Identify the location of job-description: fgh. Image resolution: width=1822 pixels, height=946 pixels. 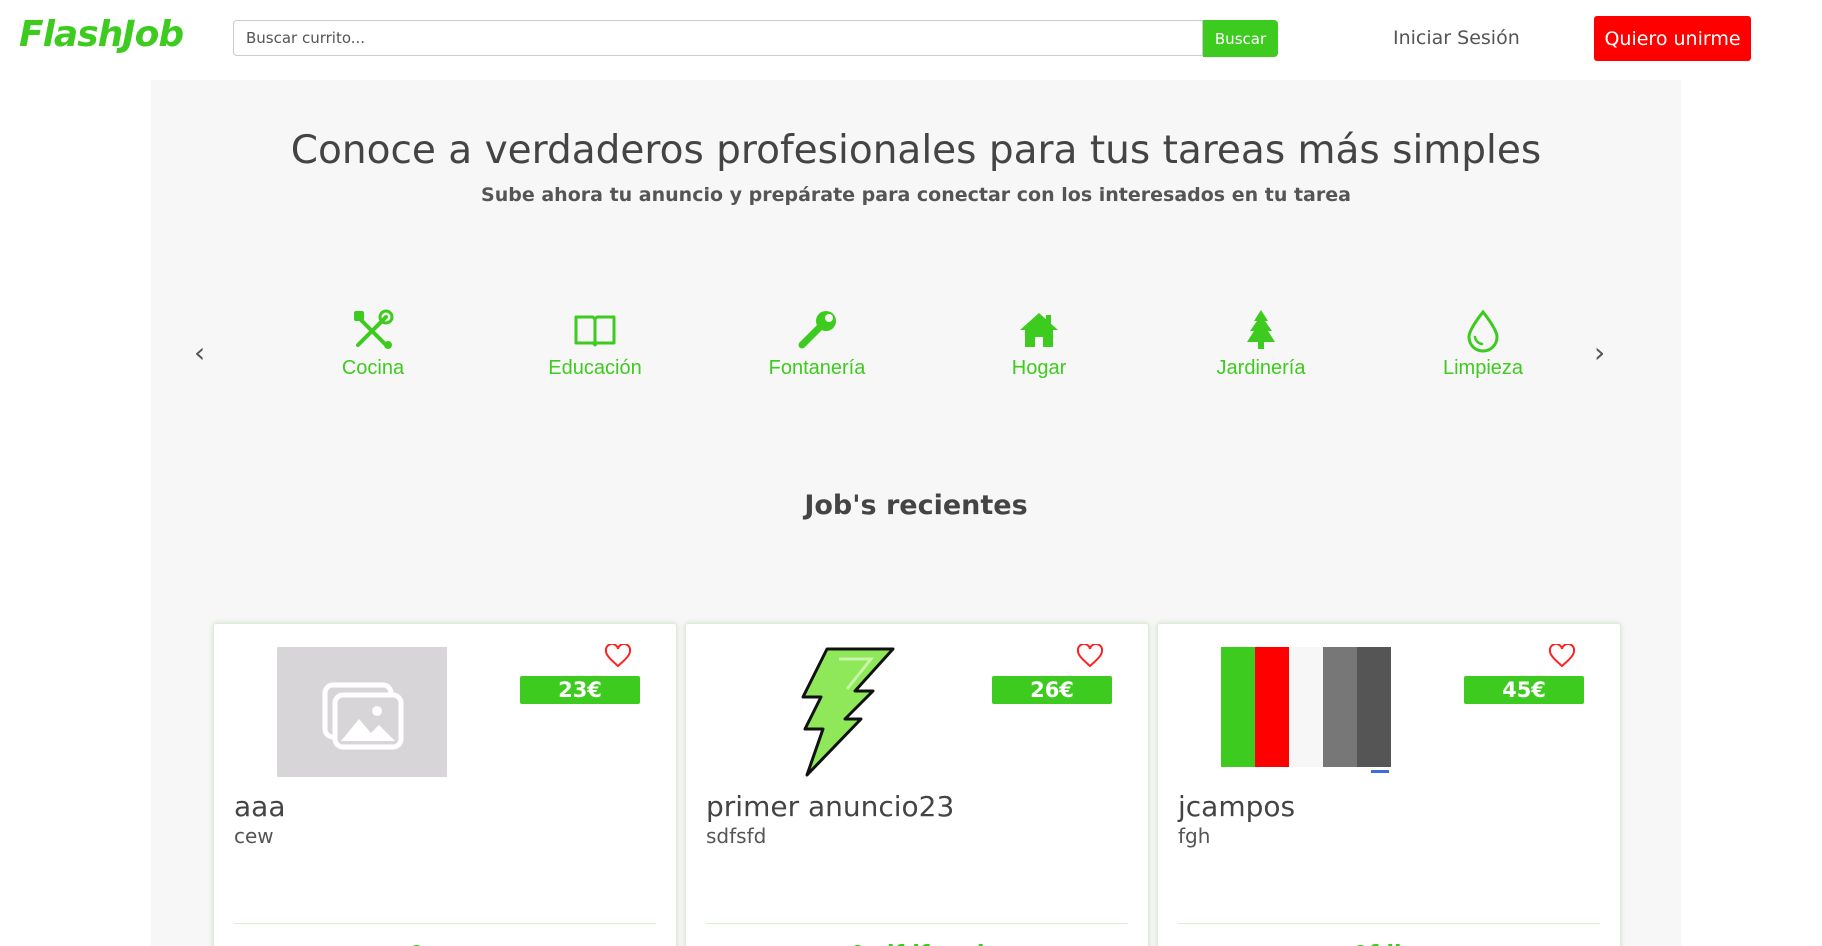
(1194, 836).